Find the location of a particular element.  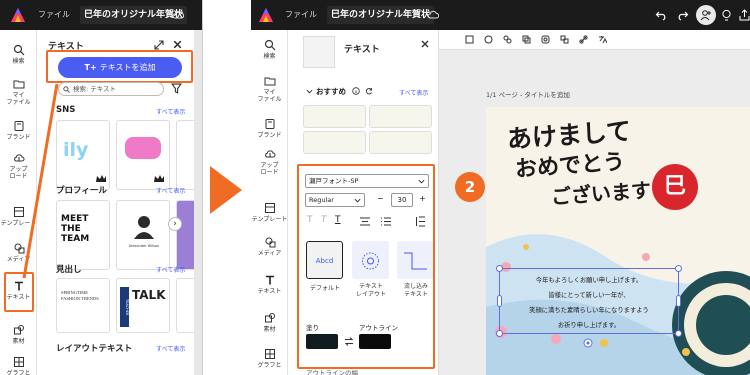

transition-arrow is located at coordinates (226, 190).